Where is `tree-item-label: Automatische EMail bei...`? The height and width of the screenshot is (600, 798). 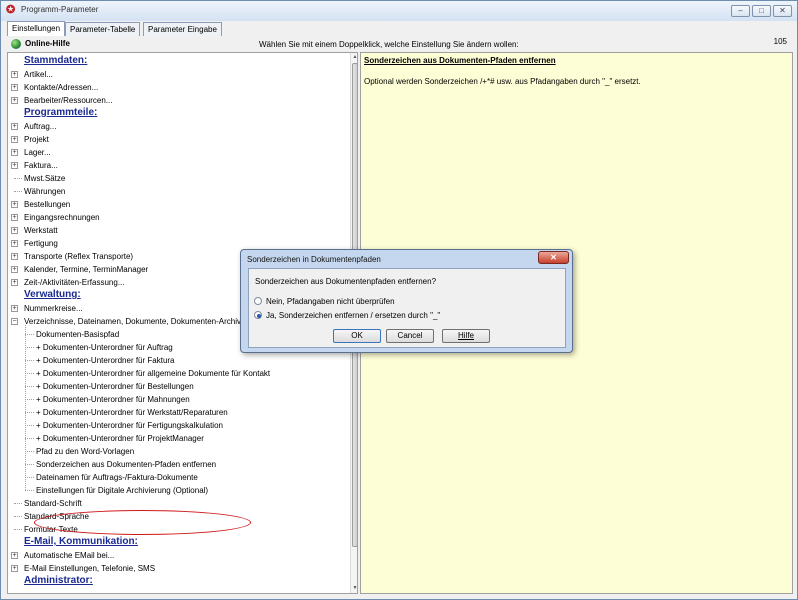
tree-item-label: Automatische EMail bei... is located at coordinates (69, 555).